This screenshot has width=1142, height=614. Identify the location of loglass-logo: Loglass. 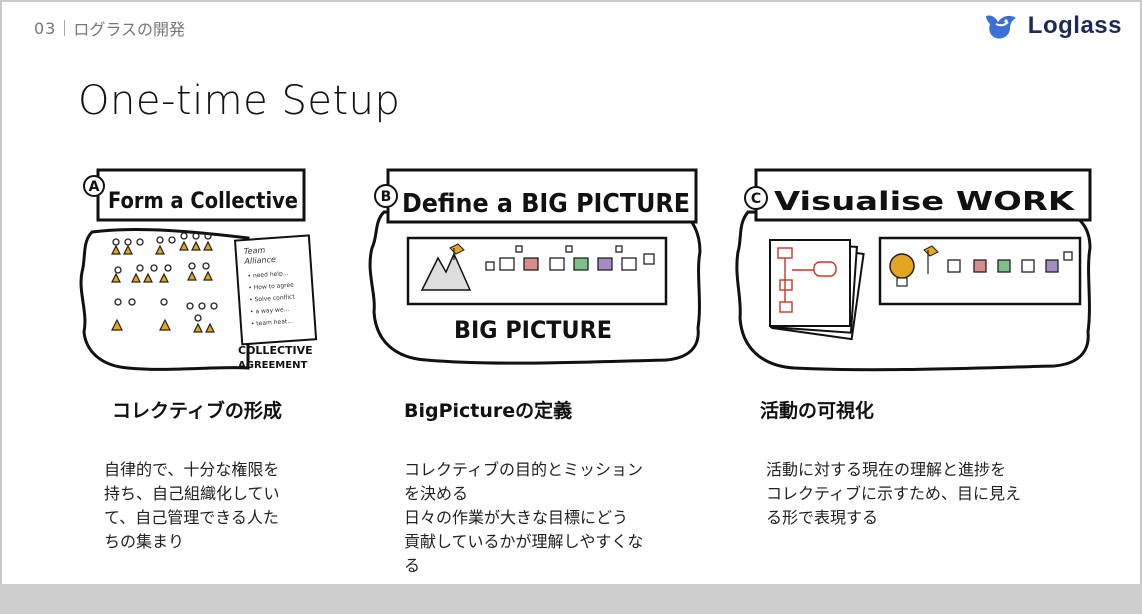
(1052, 26).